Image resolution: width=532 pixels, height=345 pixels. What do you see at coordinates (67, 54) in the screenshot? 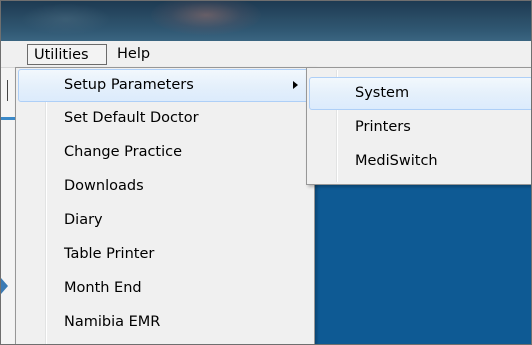
I see `menu-utilities: Utilities` at bounding box center [67, 54].